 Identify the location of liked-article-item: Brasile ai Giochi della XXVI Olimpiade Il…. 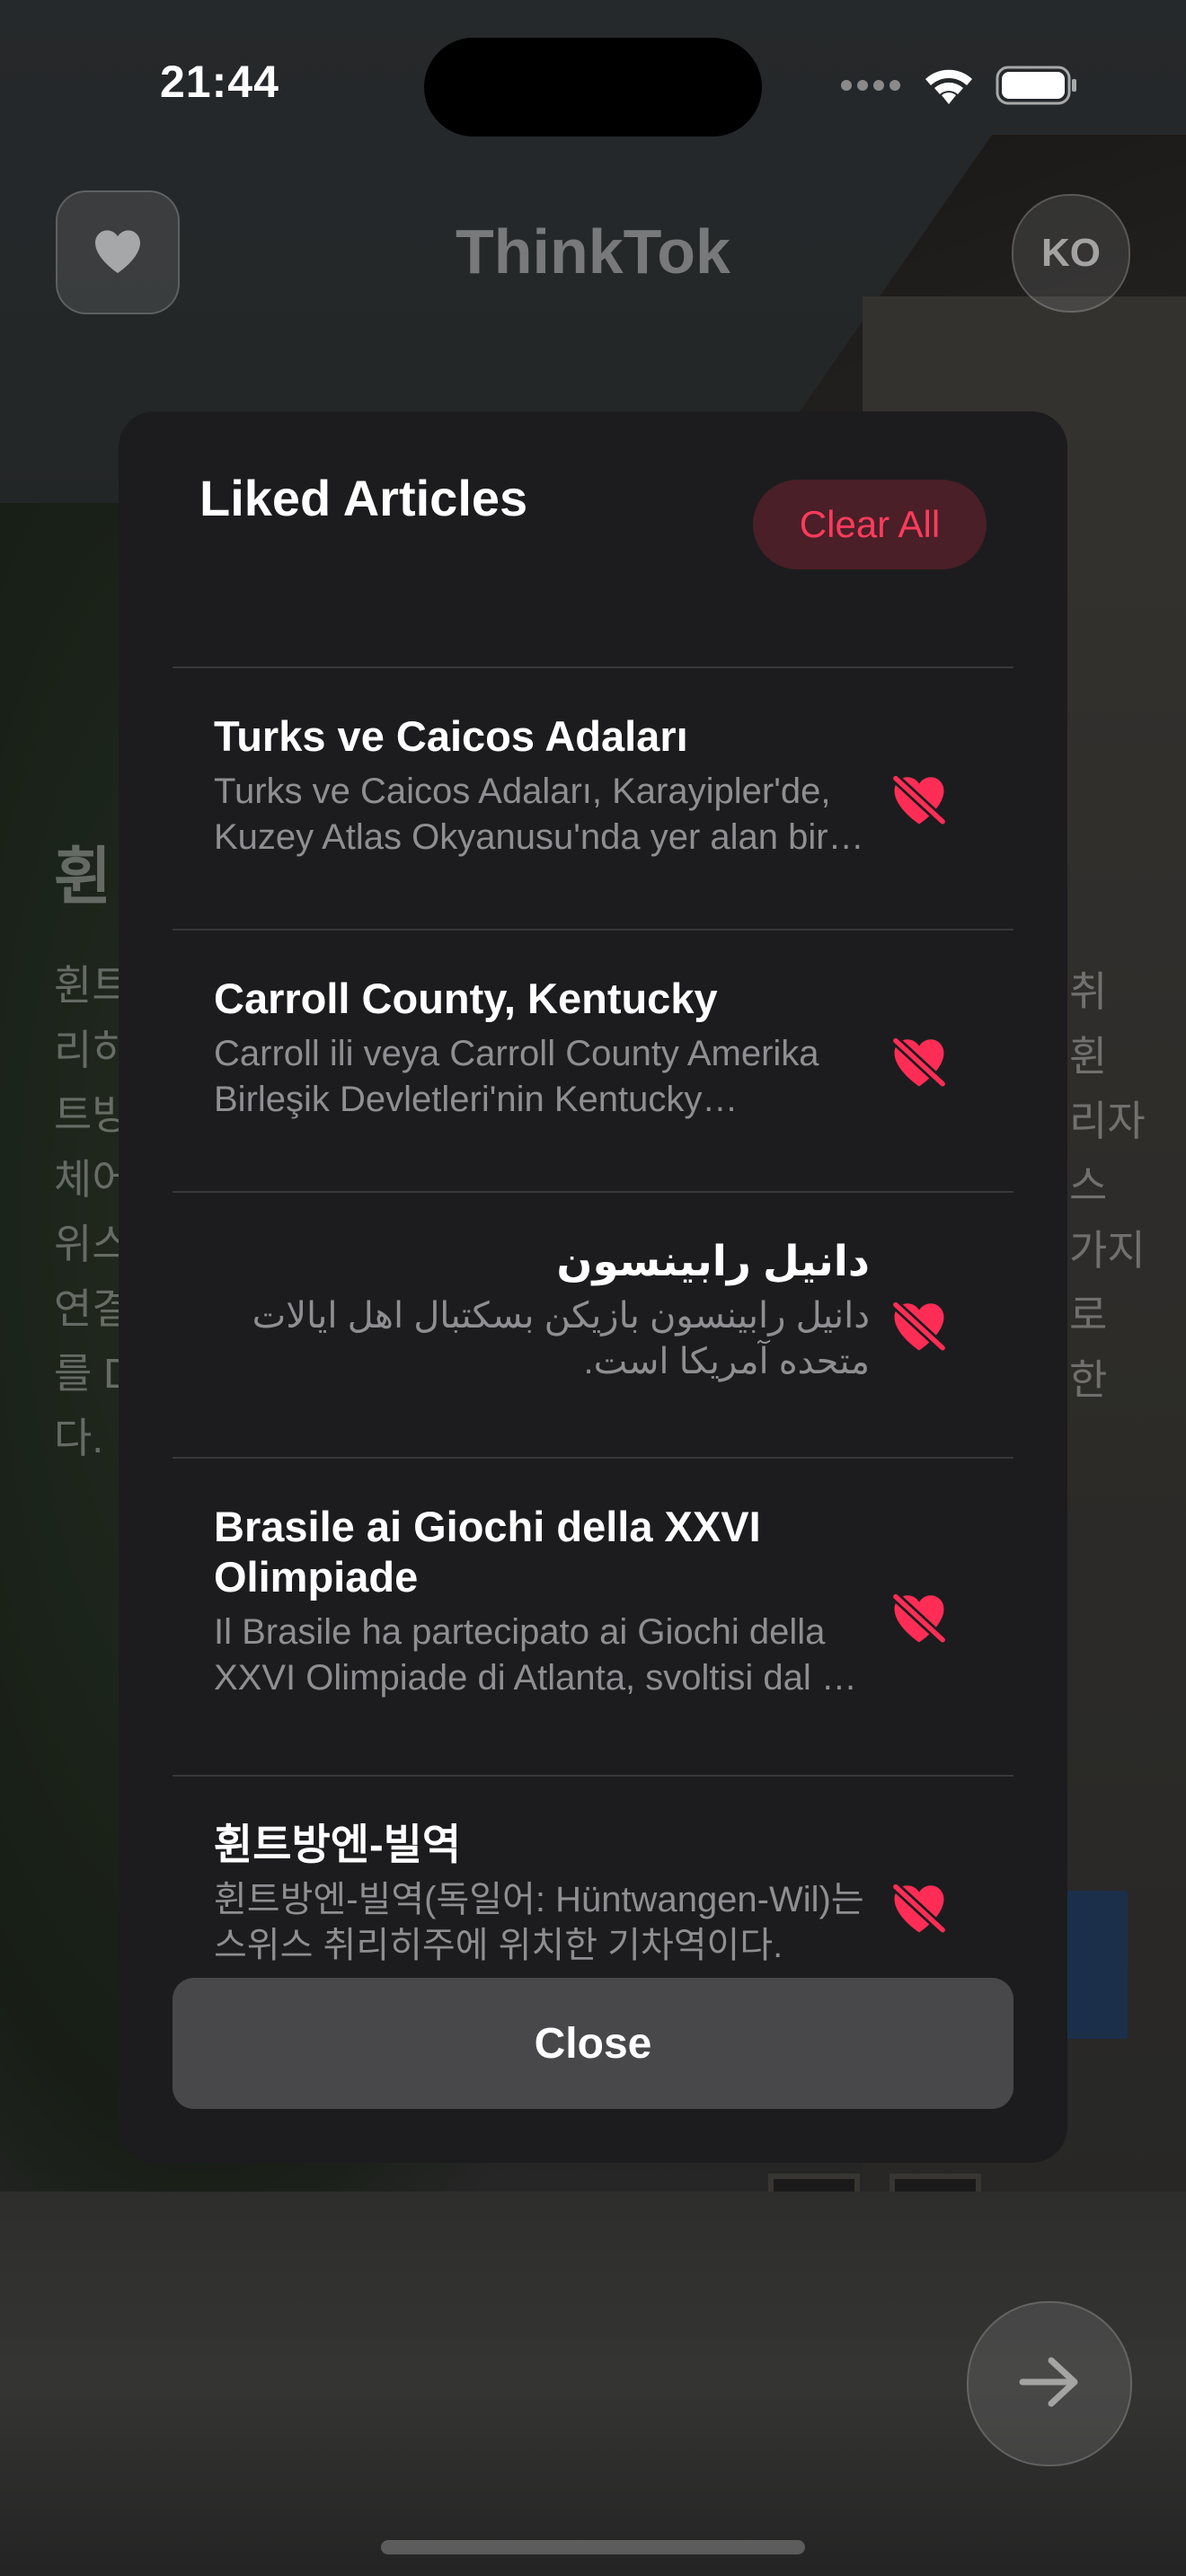
(593, 1618).